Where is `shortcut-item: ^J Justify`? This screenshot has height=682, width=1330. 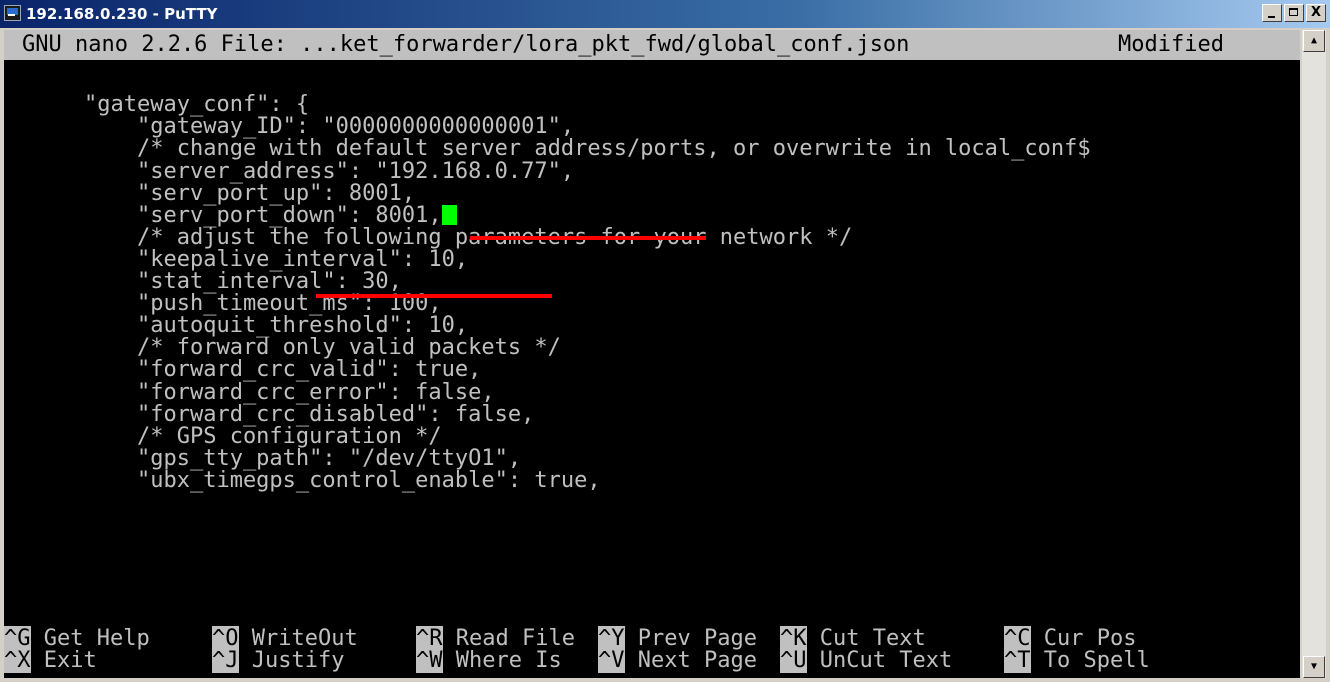
shortcut-item: ^J Justify is located at coordinates (278, 660).